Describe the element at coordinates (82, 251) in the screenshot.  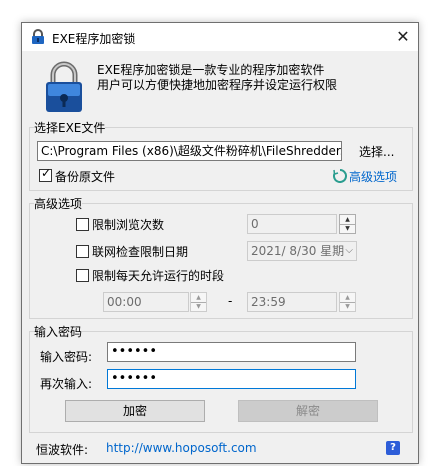
I see `limit-date-checkbox` at that location.